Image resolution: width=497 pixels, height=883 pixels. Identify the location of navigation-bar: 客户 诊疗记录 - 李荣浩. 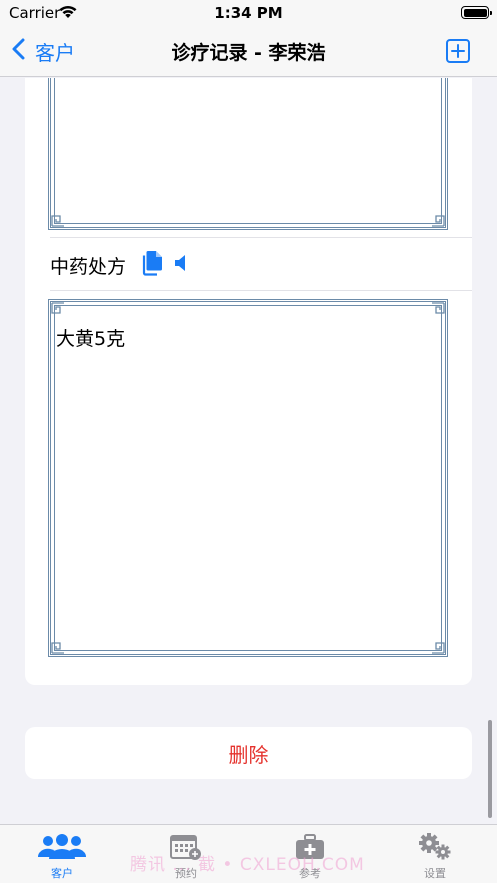
(248, 51).